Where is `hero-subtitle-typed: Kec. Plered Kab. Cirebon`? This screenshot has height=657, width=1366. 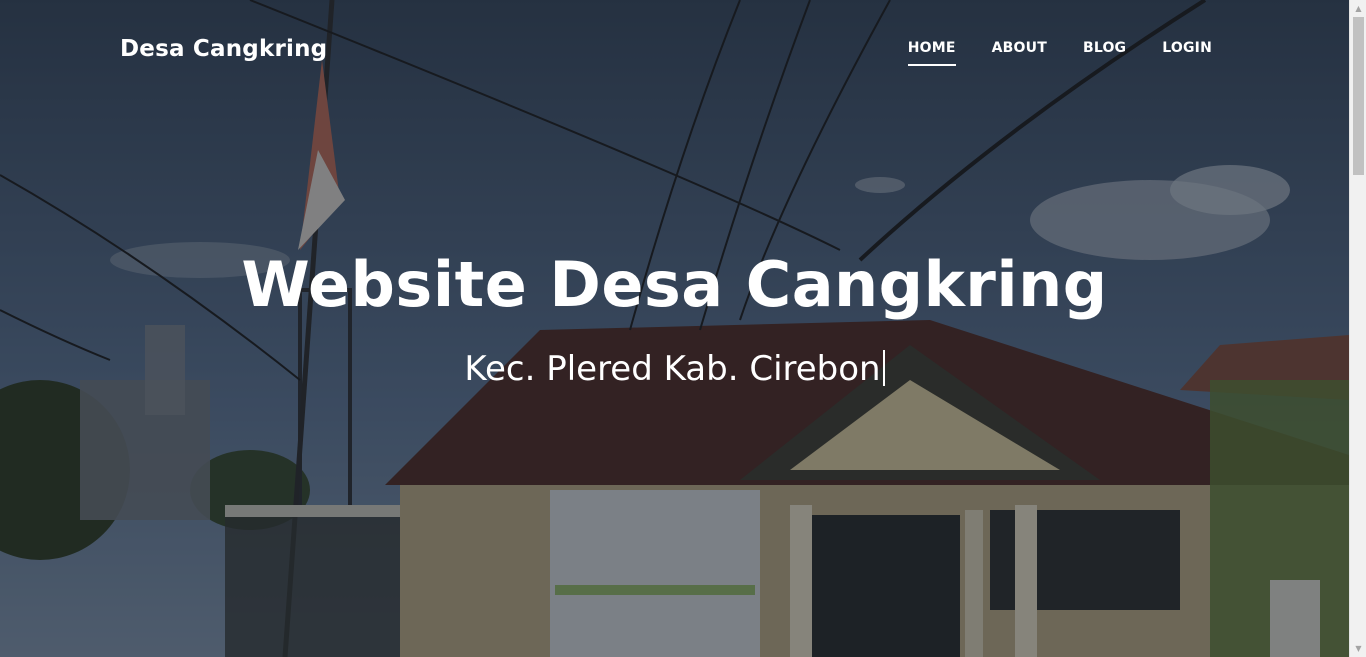
hero-subtitle-typed: Kec. Plered Kab. Cirebon is located at coordinates (674, 369).